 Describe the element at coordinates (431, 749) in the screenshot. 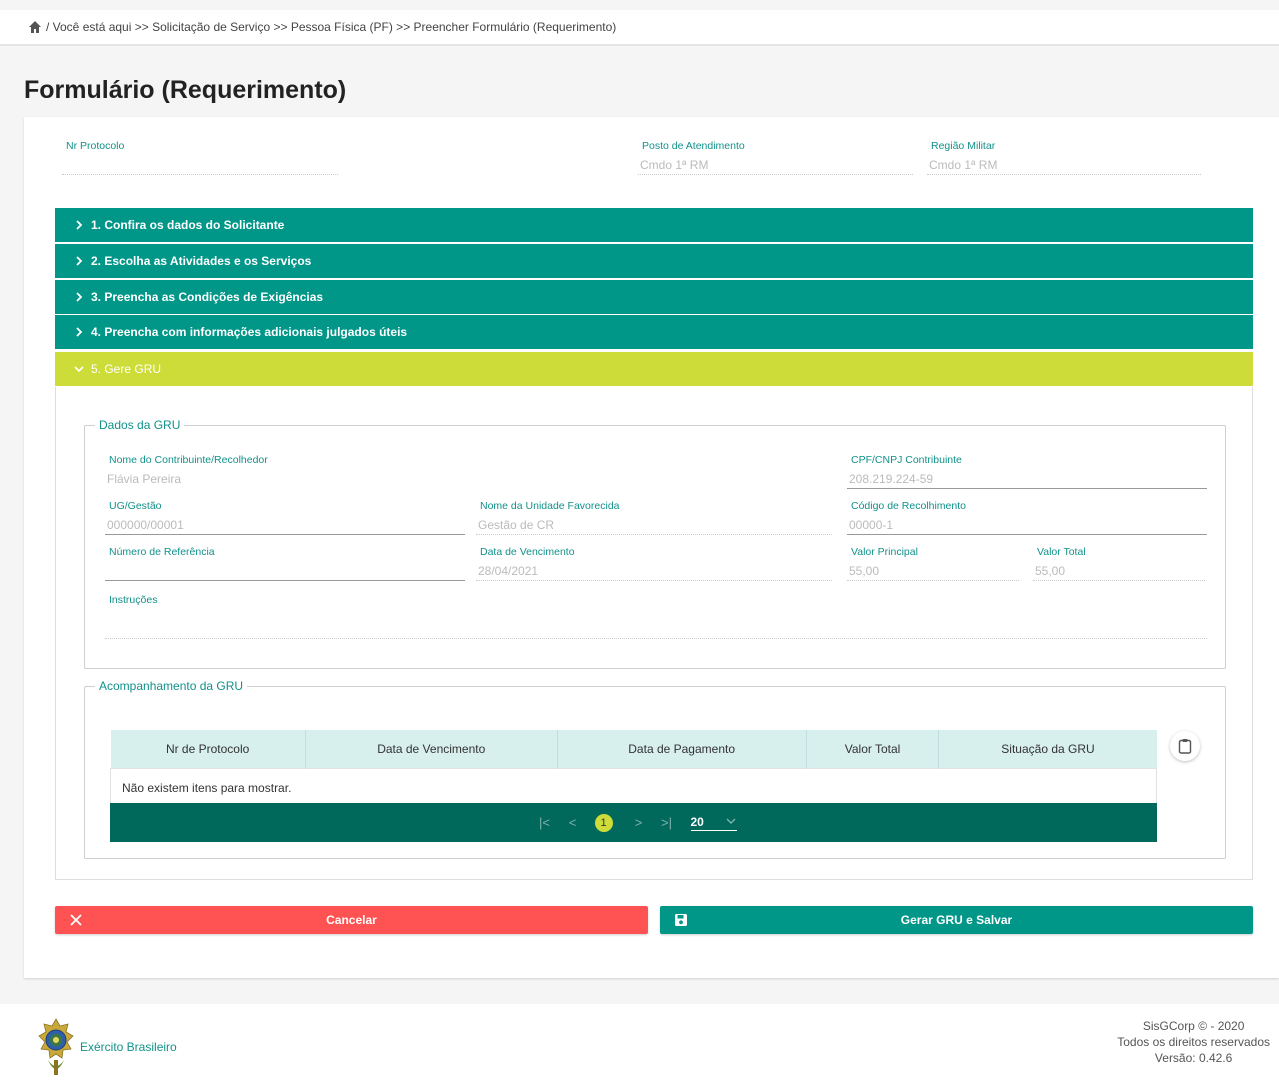

I see `column-header: Data de Vencimento` at that location.